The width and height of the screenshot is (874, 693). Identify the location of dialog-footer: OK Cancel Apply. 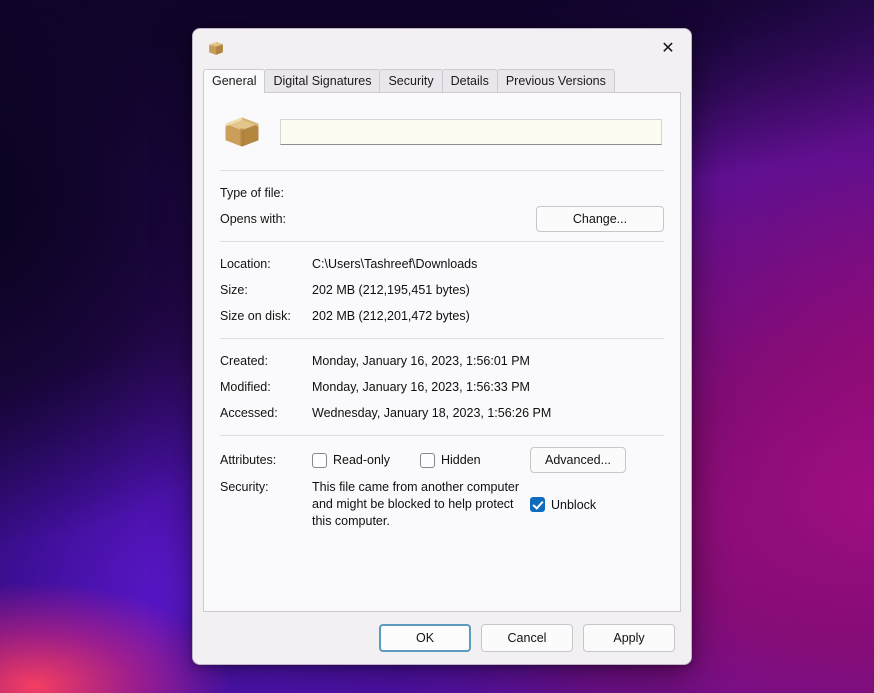
(442, 638).